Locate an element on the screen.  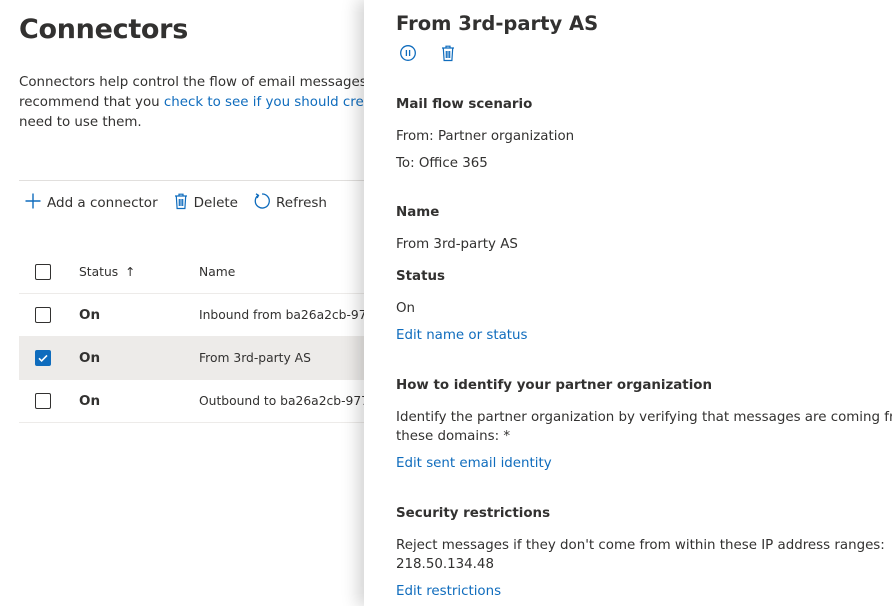
name-column-header: Name is located at coordinates (217, 272).